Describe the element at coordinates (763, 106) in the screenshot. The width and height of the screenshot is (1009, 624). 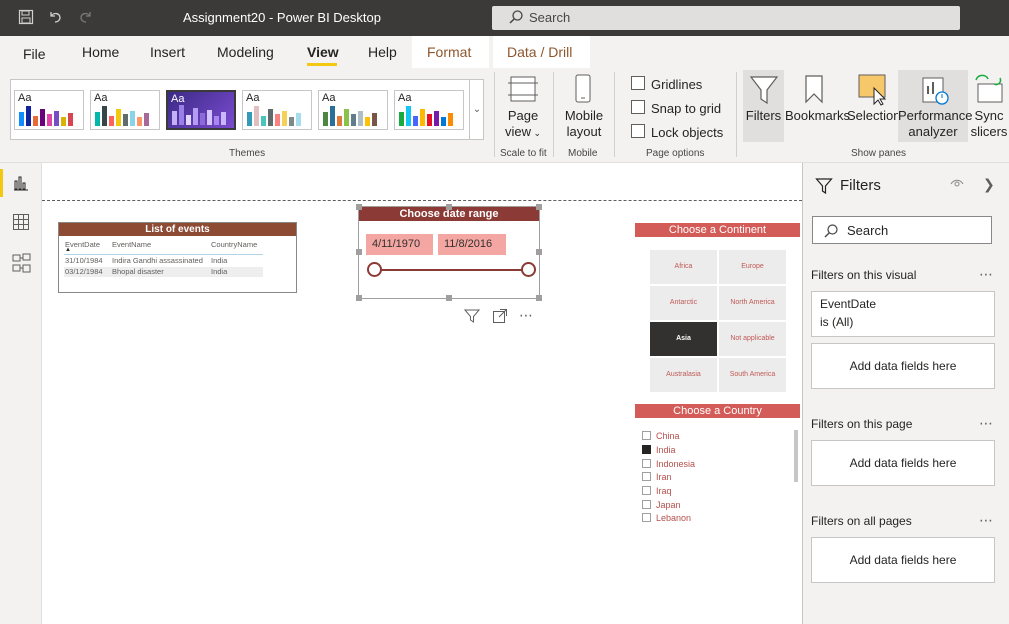
I see `filters-pane-button: Filters` at that location.